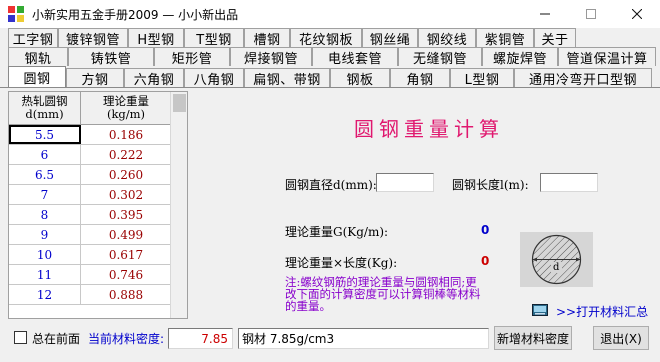  Describe the element at coordinates (607, 57) in the screenshot. I see `tab-insulation-calc: 管道保温计算` at that location.